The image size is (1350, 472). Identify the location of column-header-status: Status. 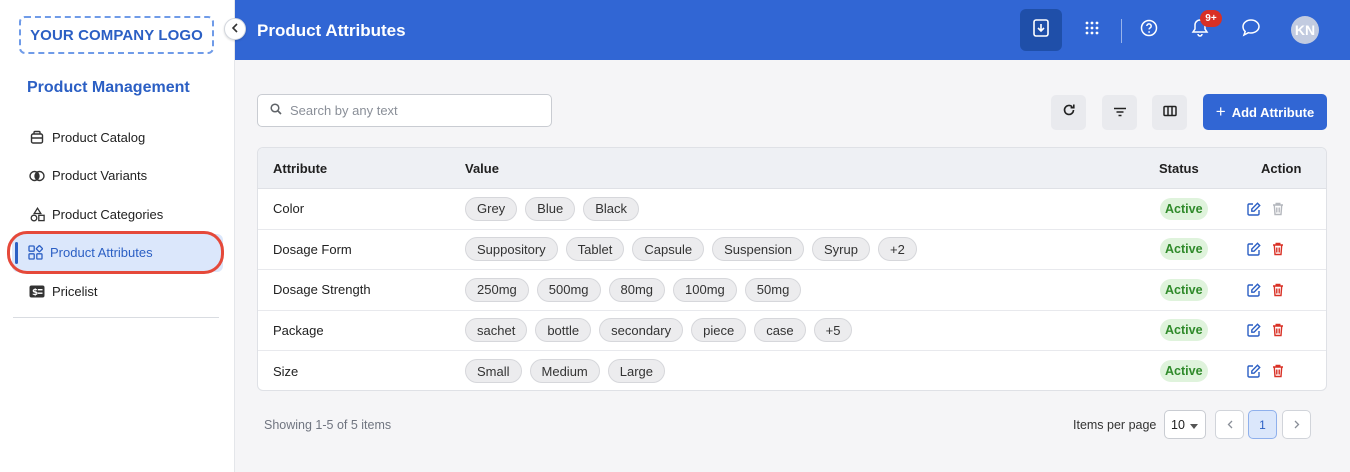
(1188, 168).